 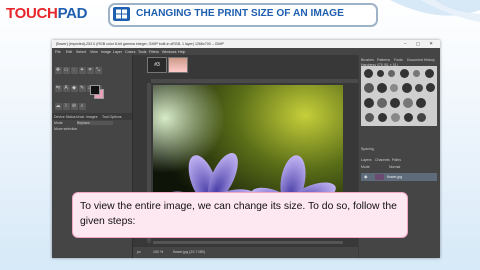 What do you see at coordinates (69, 52) in the screenshot?
I see `menu-edit: Edit` at bounding box center [69, 52].